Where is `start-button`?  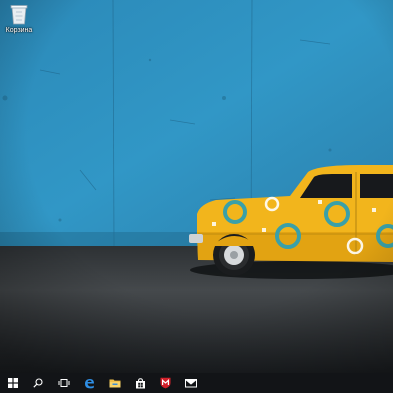
start-button is located at coordinates (13, 383).